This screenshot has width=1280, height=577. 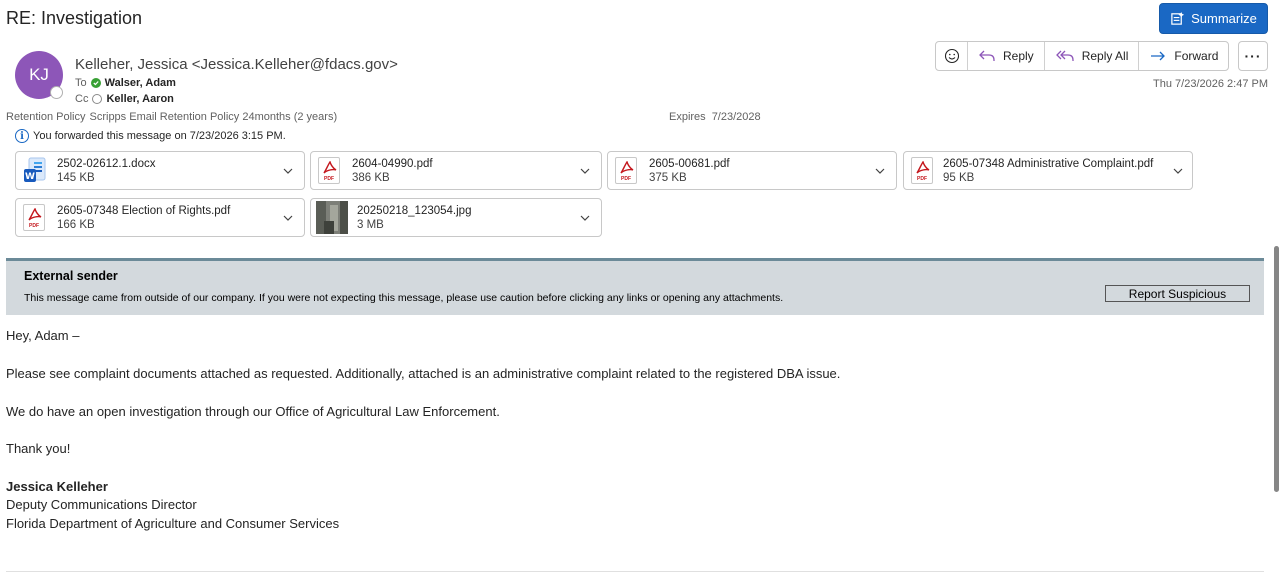 I want to click on attachment-card: PDF 2605-00681.pdf 375 KB, so click(x=752, y=170).